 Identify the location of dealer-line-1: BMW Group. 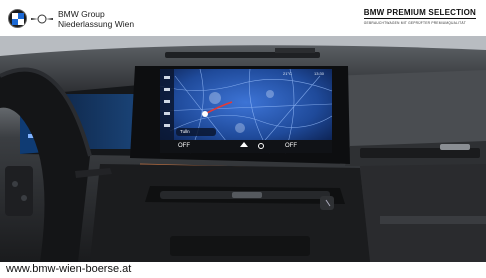
(81, 14).